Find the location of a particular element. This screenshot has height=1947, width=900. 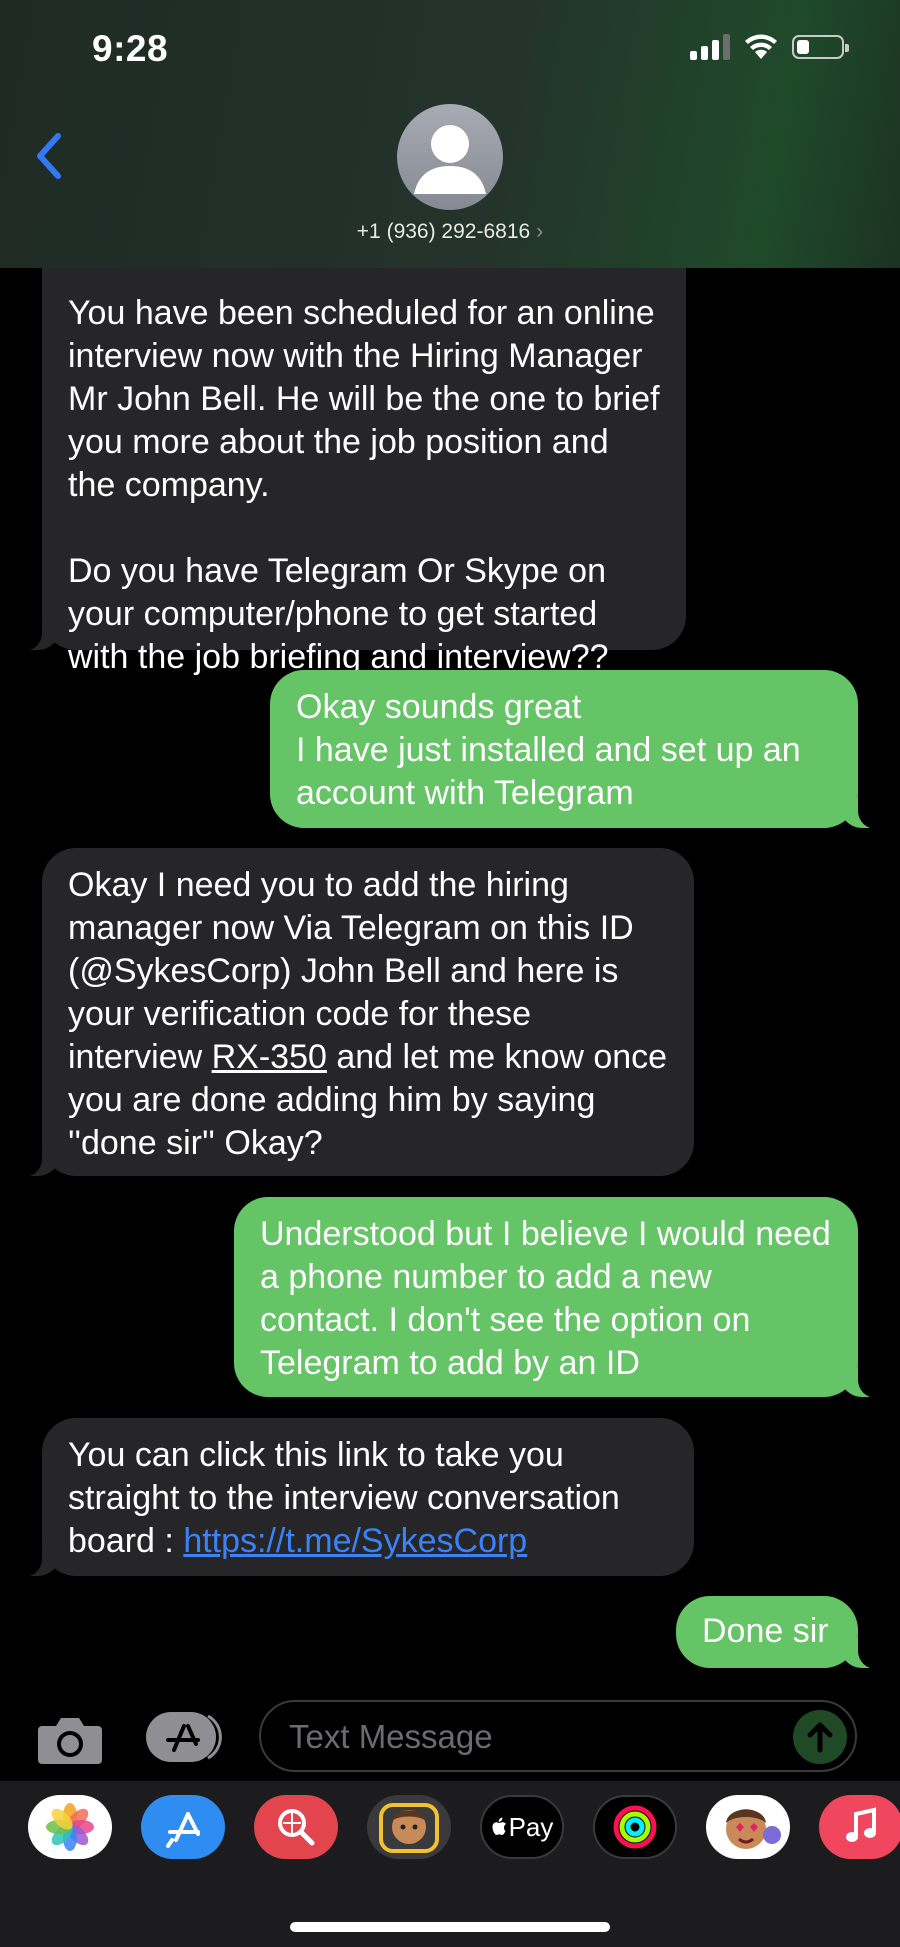

message-input-field is located at coordinates (558, 1736).